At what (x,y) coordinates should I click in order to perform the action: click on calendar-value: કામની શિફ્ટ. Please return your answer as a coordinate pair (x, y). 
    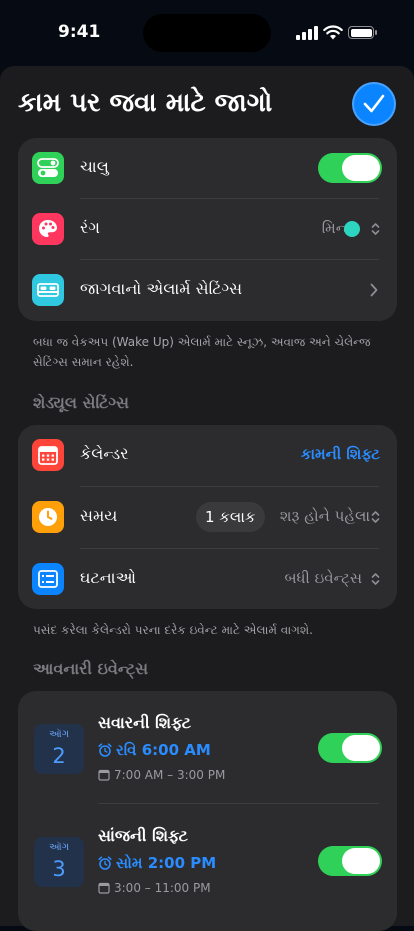
    Looking at the image, I should click on (340, 454).